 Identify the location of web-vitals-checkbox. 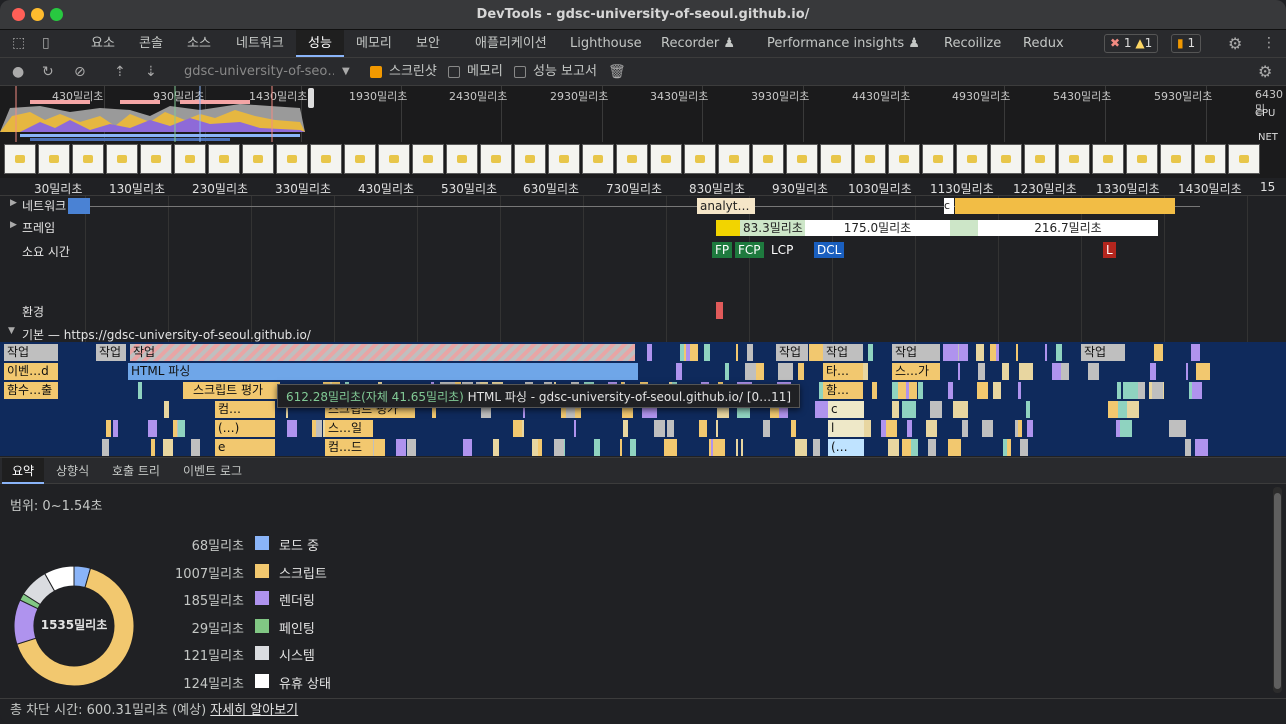
(520, 72).